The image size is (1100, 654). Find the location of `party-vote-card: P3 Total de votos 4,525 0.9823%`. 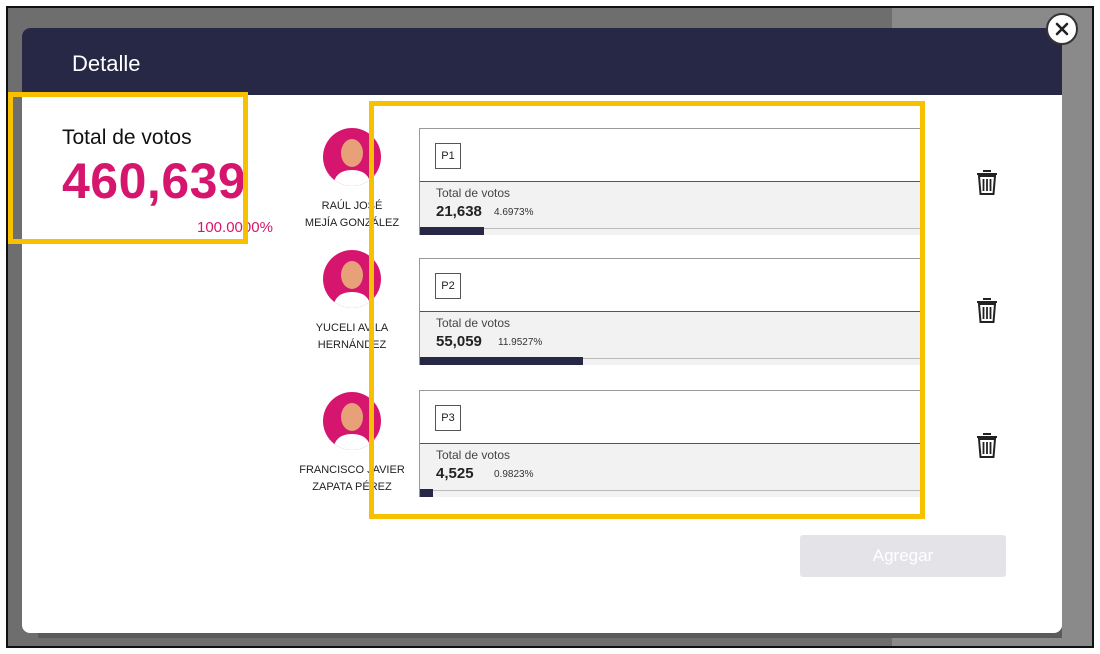

party-vote-card: P3 Total de votos 4,525 0.9823% is located at coordinates (672, 443).